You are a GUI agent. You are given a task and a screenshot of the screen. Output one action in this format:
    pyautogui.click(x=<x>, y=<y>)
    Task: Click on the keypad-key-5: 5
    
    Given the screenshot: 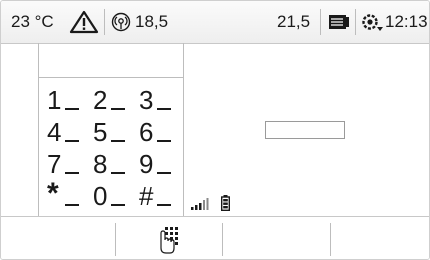 What is the action you would take?
    pyautogui.click(x=116, y=132)
    